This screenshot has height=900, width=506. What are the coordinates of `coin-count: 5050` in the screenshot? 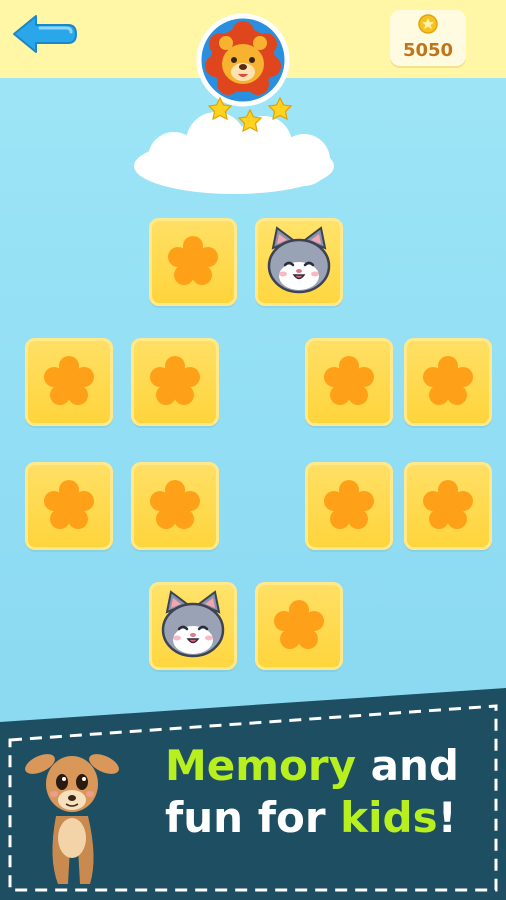 It's located at (428, 50).